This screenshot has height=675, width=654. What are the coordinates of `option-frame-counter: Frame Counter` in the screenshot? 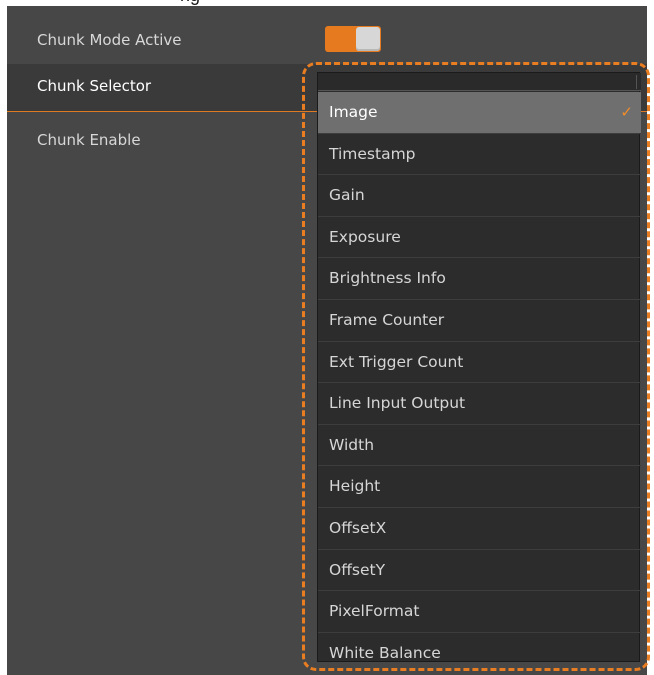 It's located at (479, 321).